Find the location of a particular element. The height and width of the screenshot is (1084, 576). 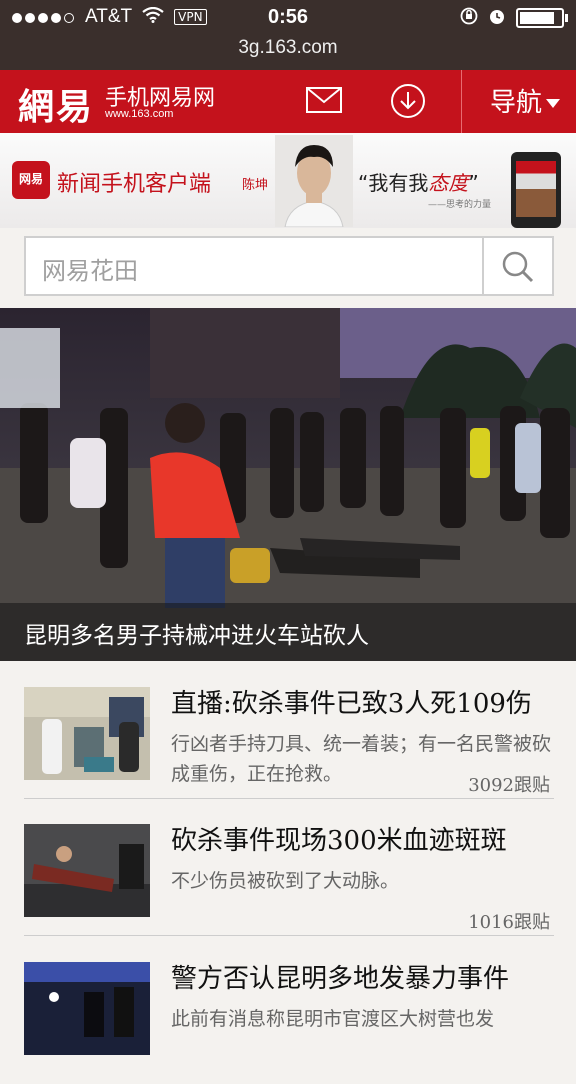

rotation-lock-icon is located at coordinates (469, 18).